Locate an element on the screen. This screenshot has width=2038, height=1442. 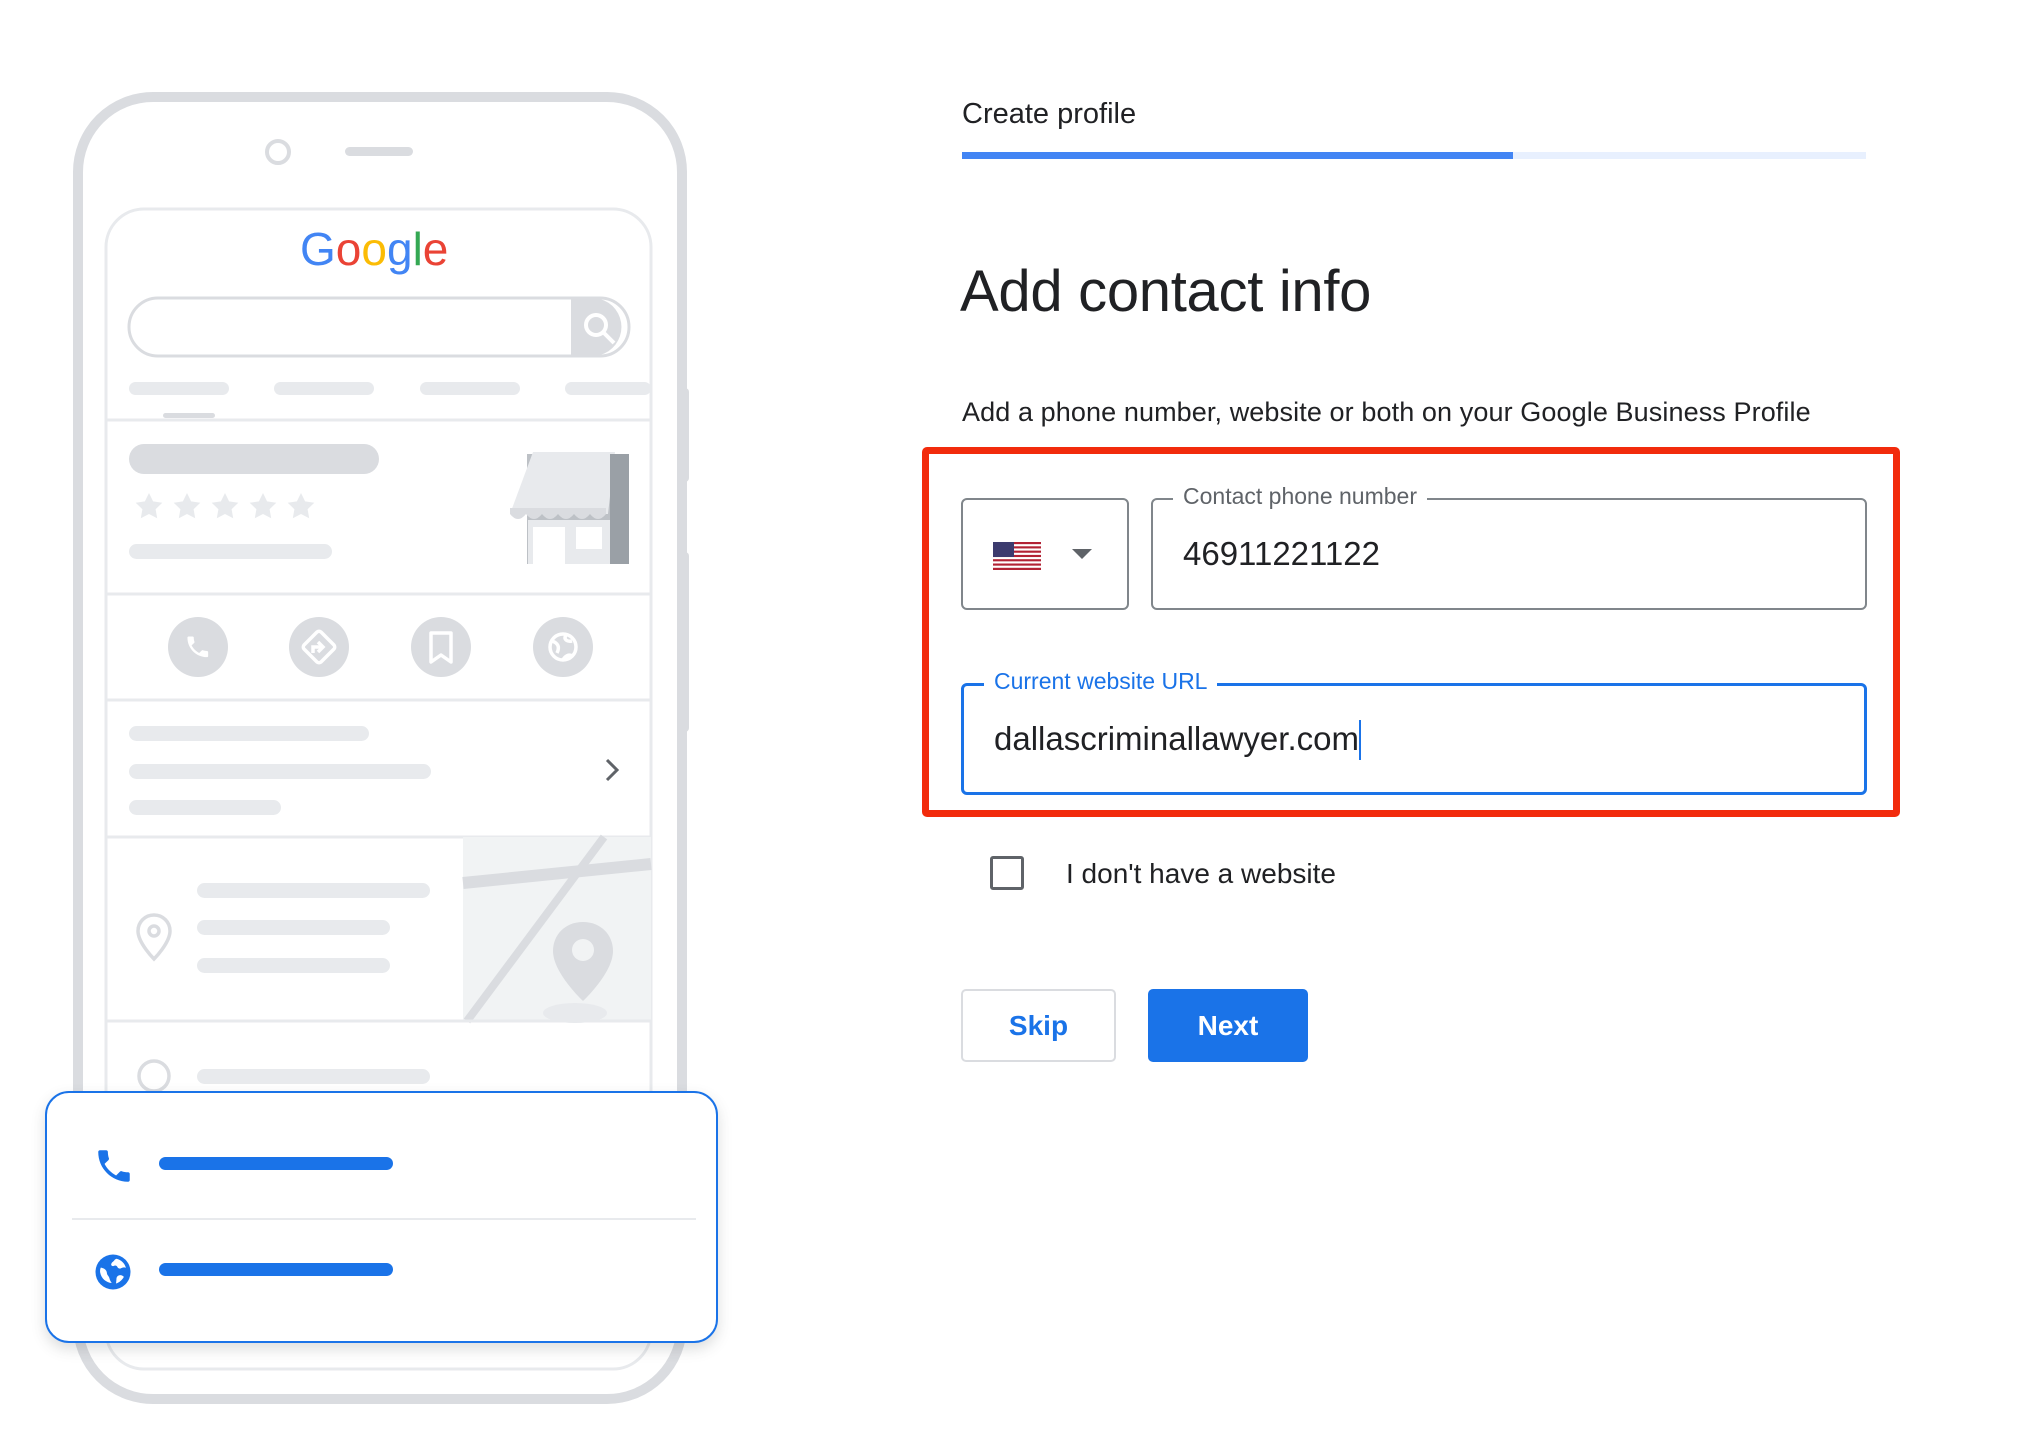
contact-preview-card is located at coordinates (381, 1217).